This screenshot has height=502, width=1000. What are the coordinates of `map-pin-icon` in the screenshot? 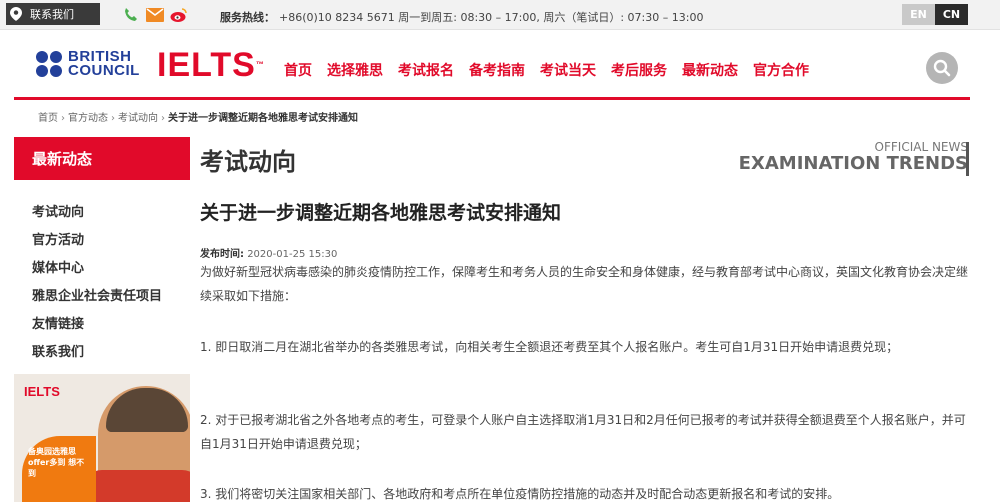 It's located at (16, 14).